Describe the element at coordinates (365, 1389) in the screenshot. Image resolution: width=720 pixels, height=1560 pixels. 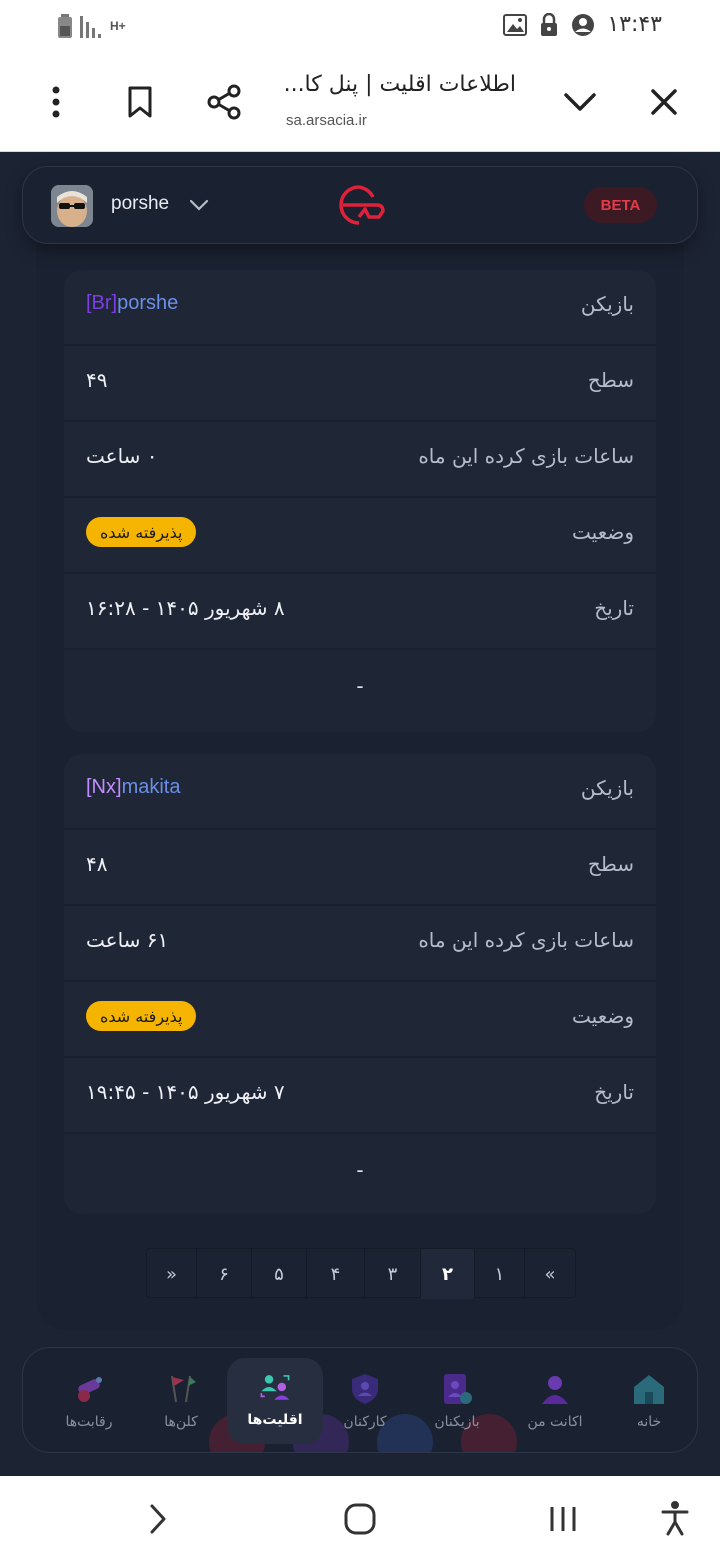
I see `staff-shield-icon` at that location.